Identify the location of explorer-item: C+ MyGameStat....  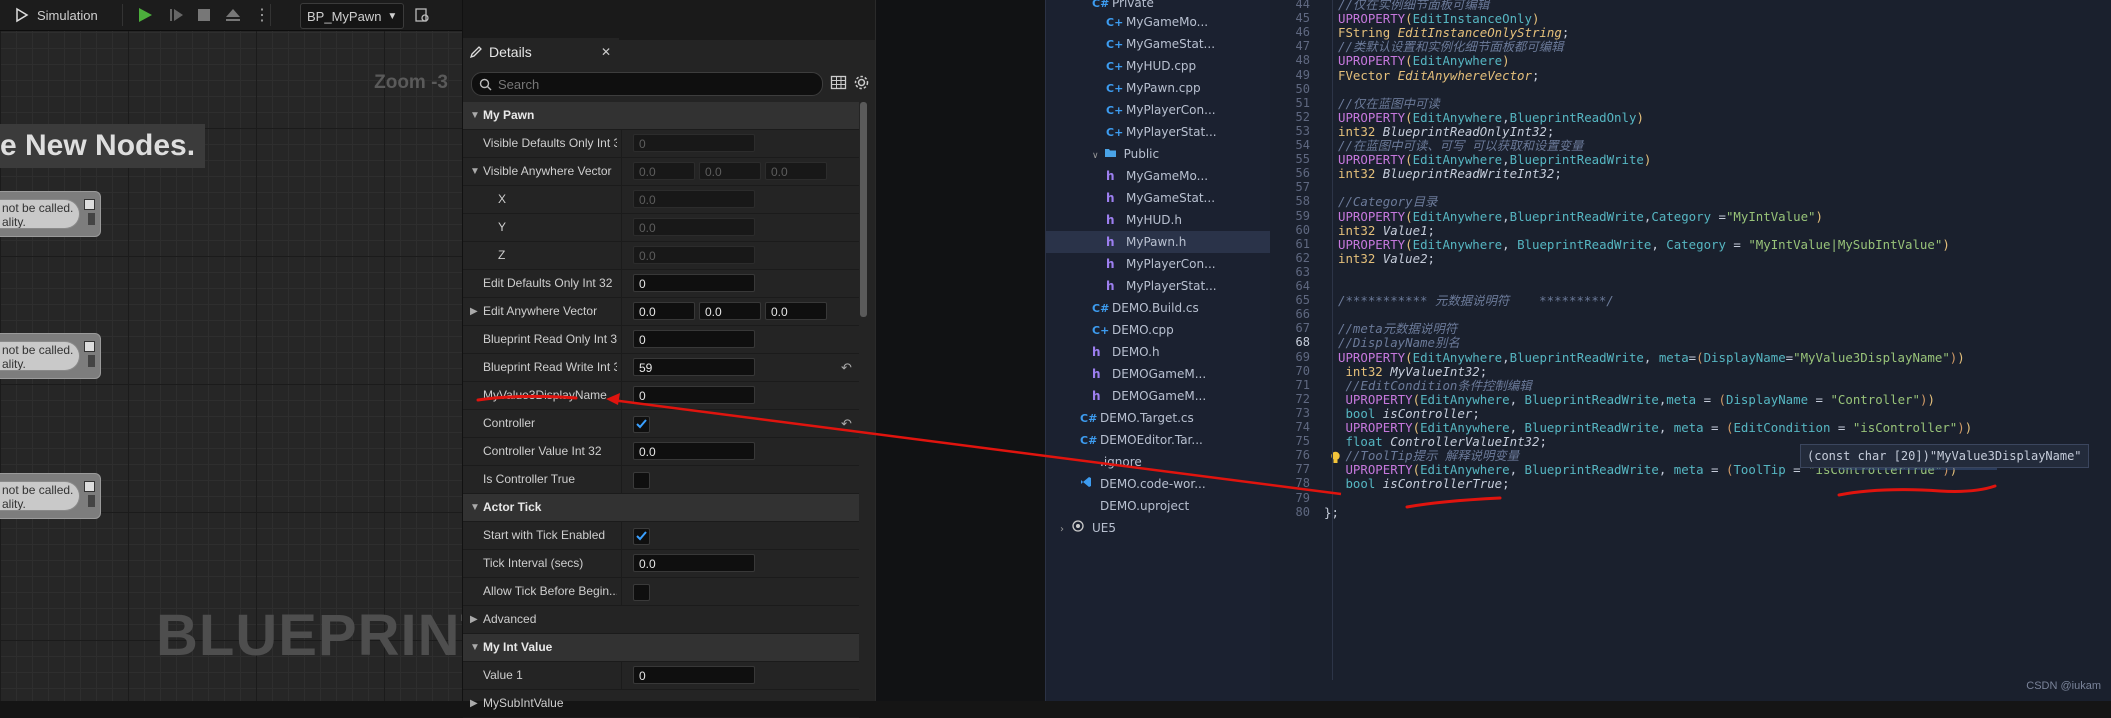
(1160, 44).